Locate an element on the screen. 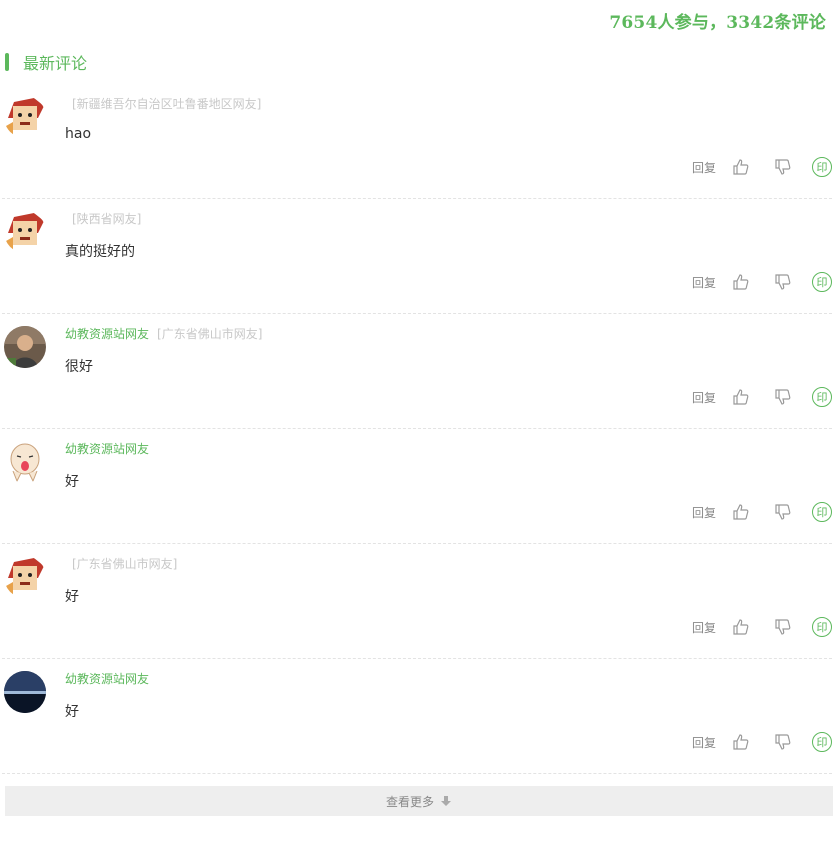  load-more-button: 查看更多 is located at coordinates (419, 801).